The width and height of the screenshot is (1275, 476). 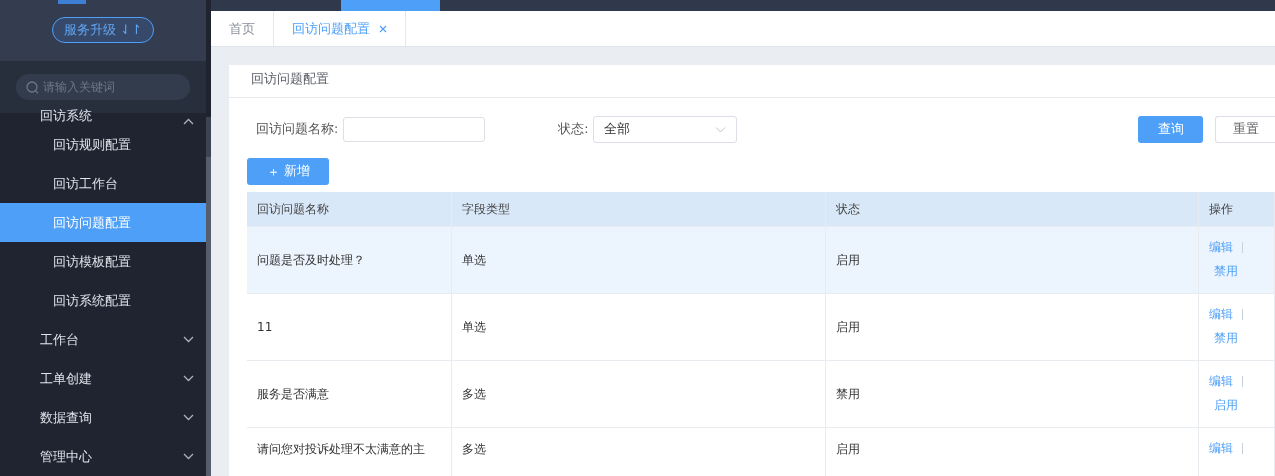 I want to click on input-field, so click(x=414, y=129).